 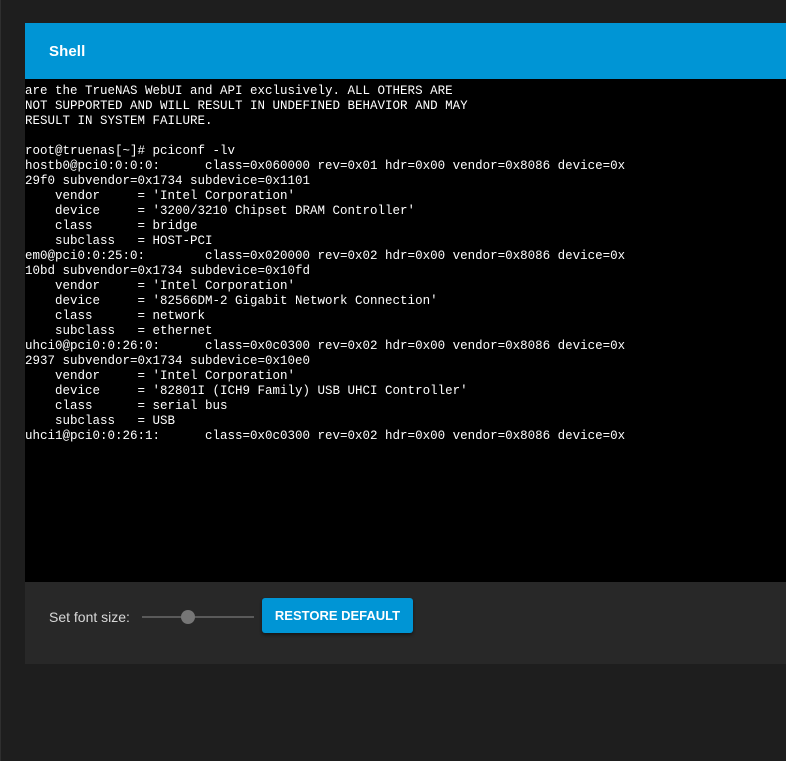 What do you see at coordinates (337, 615) in the screenshot?
I see `restore-default-button: RESTORE DEFAULT` at bounding box center [337, 615].